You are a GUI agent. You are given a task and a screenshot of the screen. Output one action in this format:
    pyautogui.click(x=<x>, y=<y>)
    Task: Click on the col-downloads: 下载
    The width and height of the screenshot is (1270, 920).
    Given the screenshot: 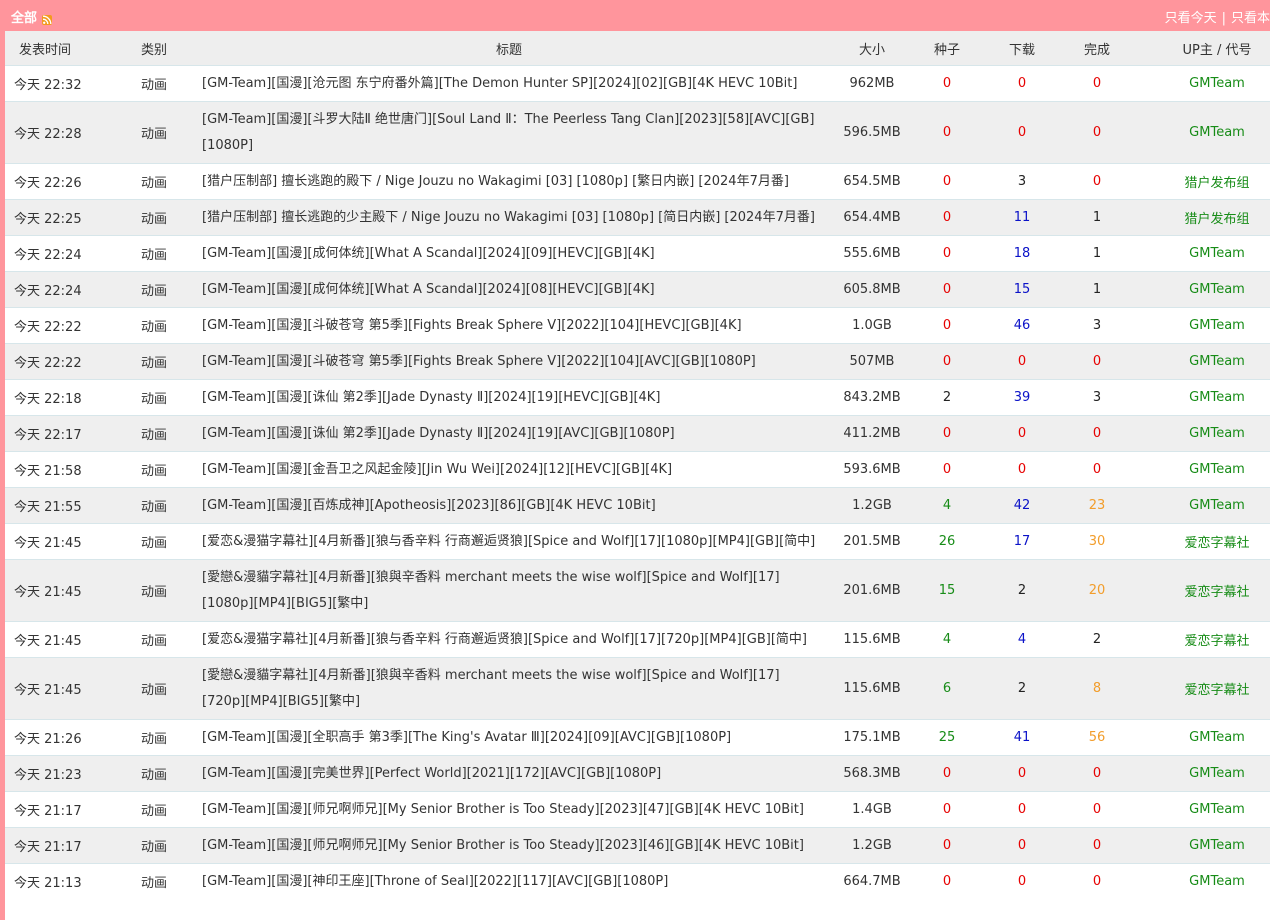 What is the action you would take?
    pyautogui.click(x=1022, y=48)
    